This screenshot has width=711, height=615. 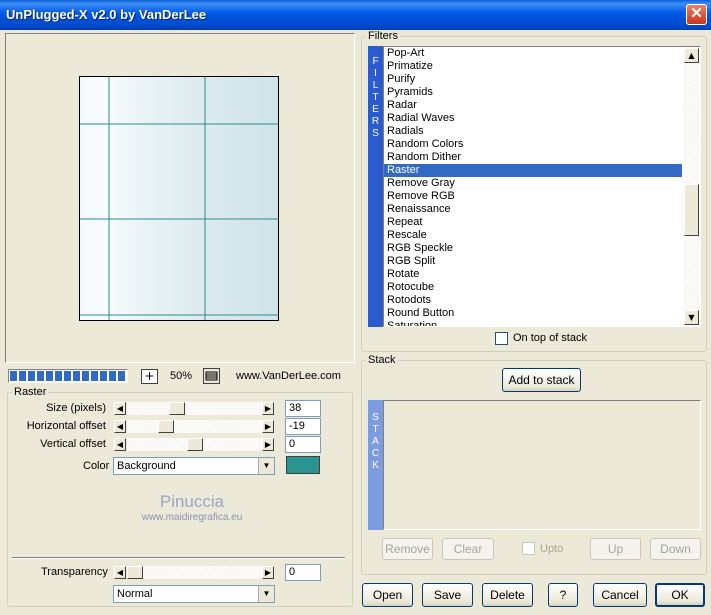 I want to click on progress-bar, so click(x=68, y=376).